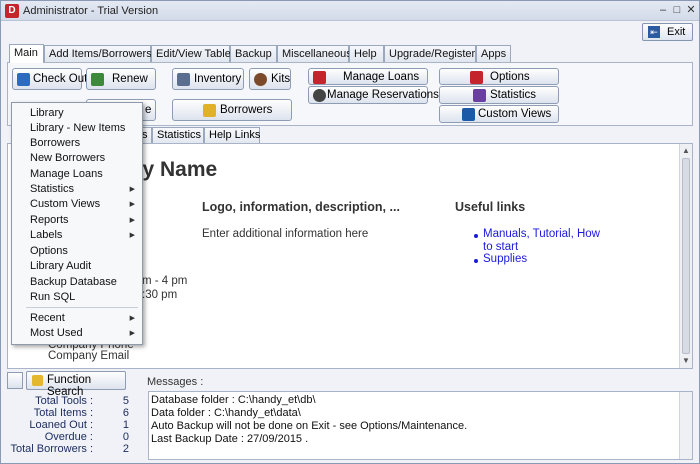 The image size is (700, 464). Describe the element at coordinates (165, 281) in the screenshot. I see `hours-line-1: m - 4 pm` at that location.